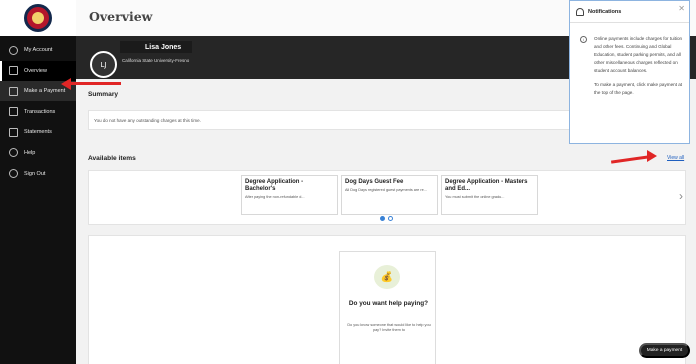 This screenshot has height=364, width=696. What do you see at coordinates (583, 39) in the screenshot?
I see `info-icon: i` at bounding box center [583, 39].